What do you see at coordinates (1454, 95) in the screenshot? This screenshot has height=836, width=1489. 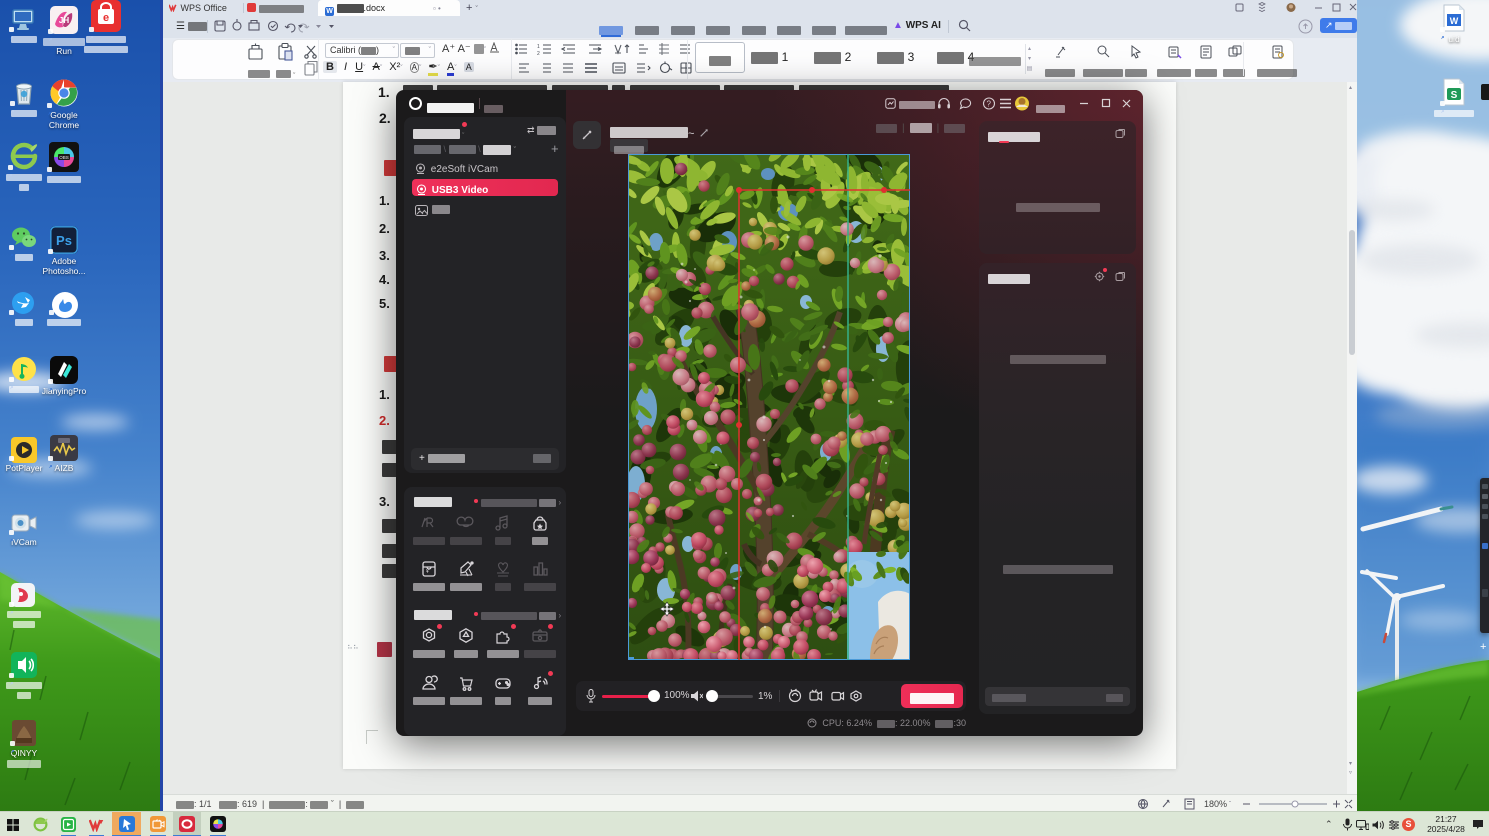 I see `svg-text: S` at bounding box center [1454, 95].